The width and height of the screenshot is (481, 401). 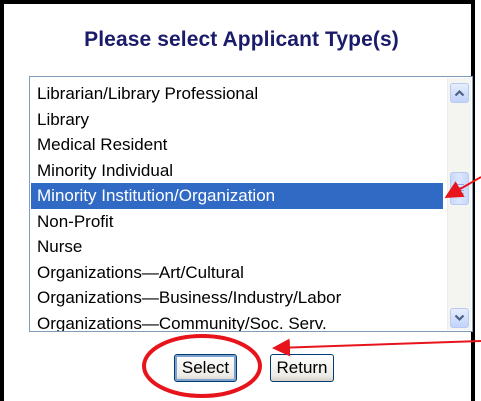 I want to click on chevron-up-icon, so click(x=459, y=93).